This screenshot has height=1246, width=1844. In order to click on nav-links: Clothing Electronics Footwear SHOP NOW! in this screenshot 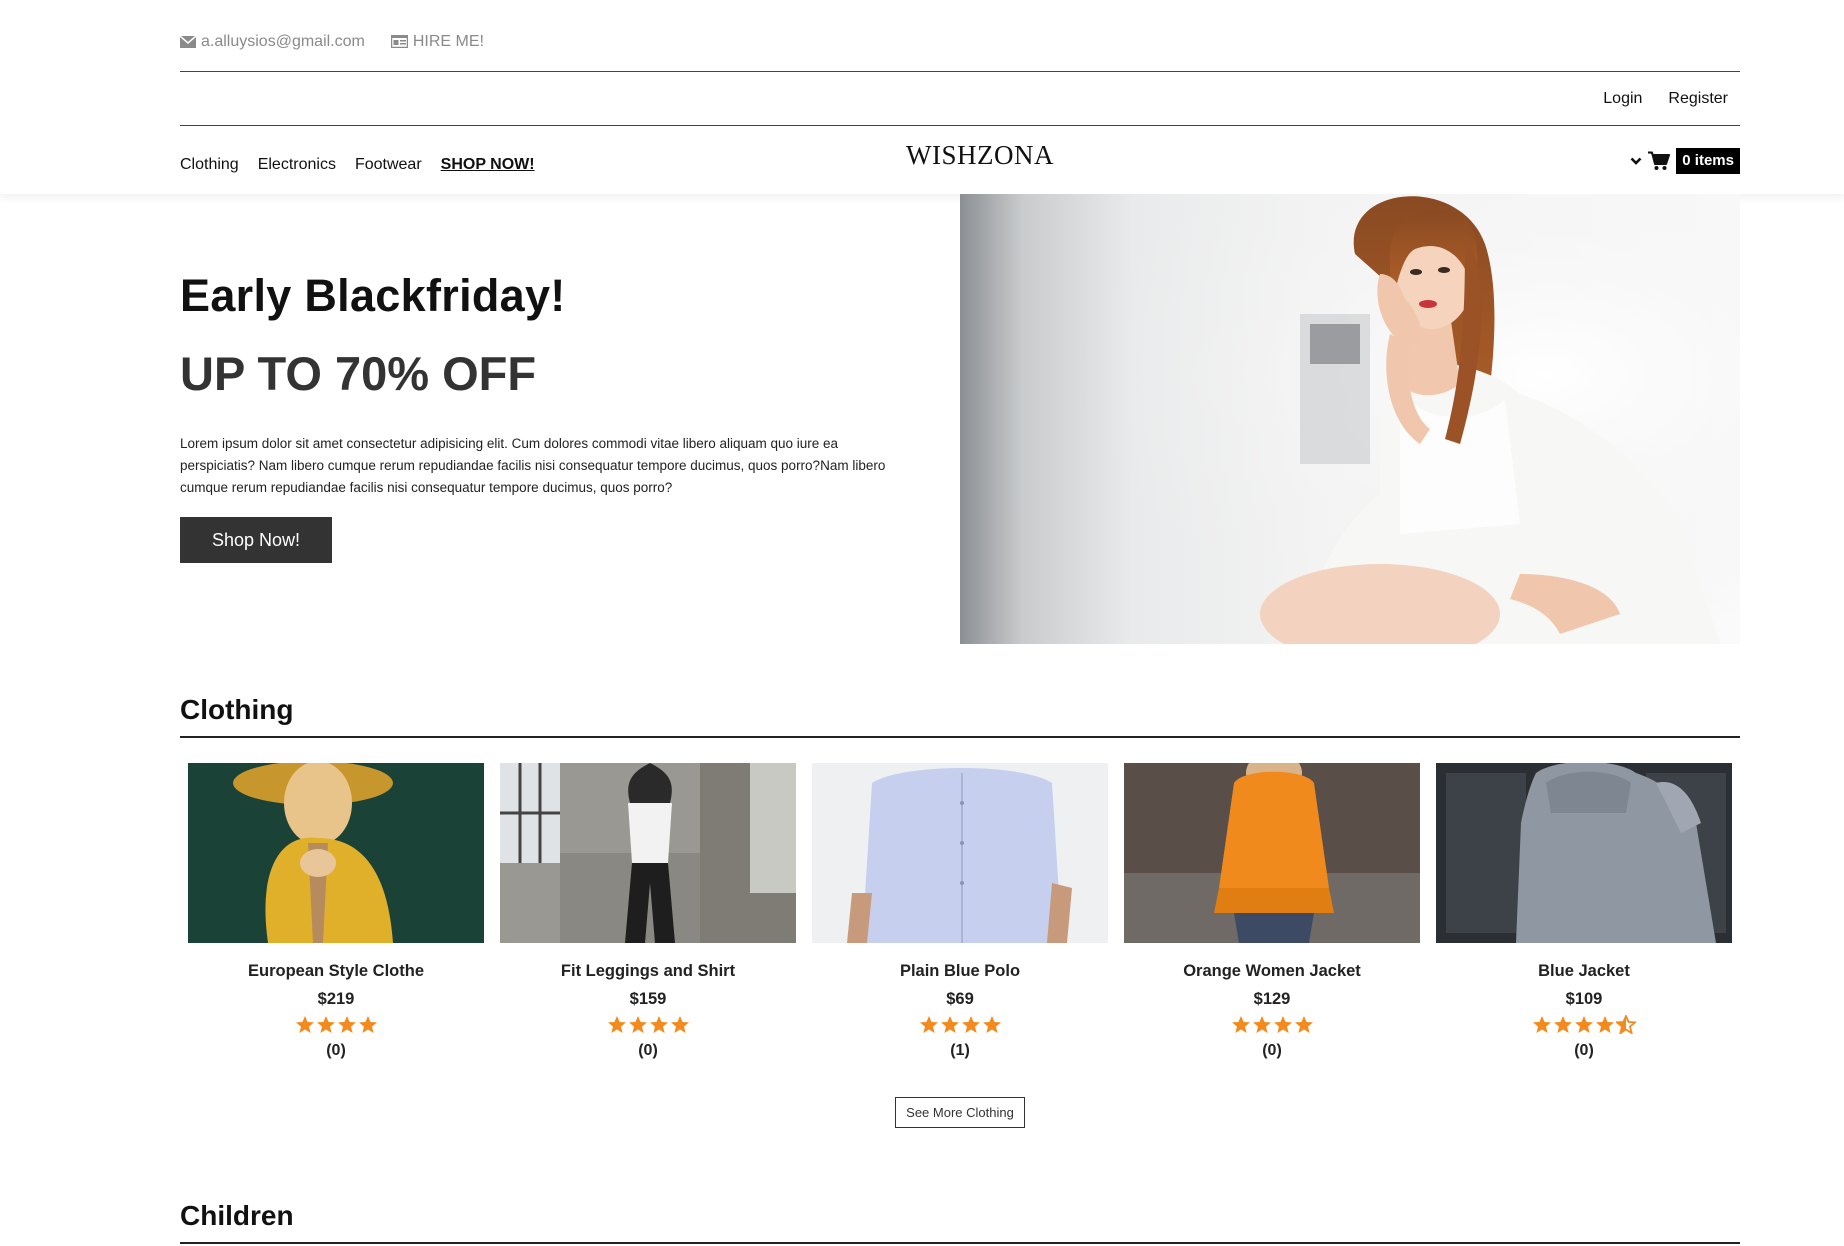, I will do `click(357, 165)`.